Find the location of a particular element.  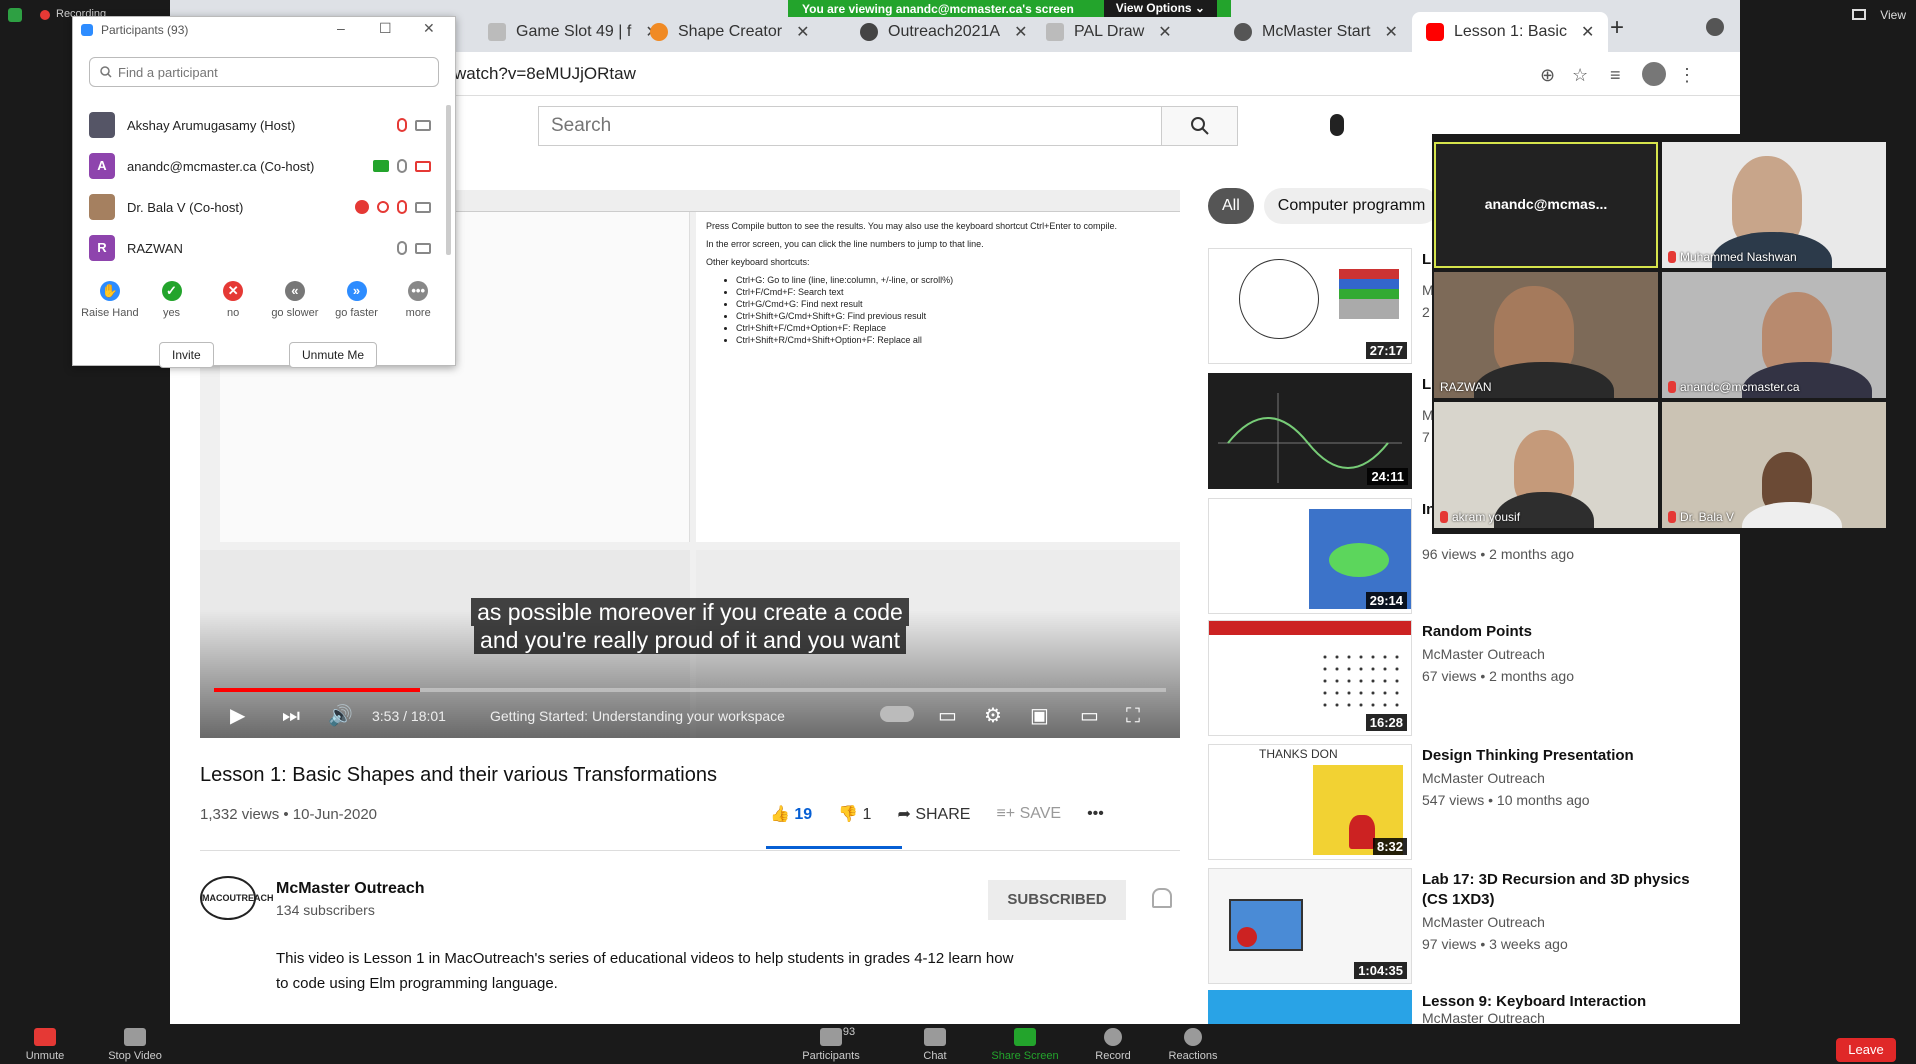

tab-pal-draw: PAL Draw ✕ is located at coordinates (1109, 32).